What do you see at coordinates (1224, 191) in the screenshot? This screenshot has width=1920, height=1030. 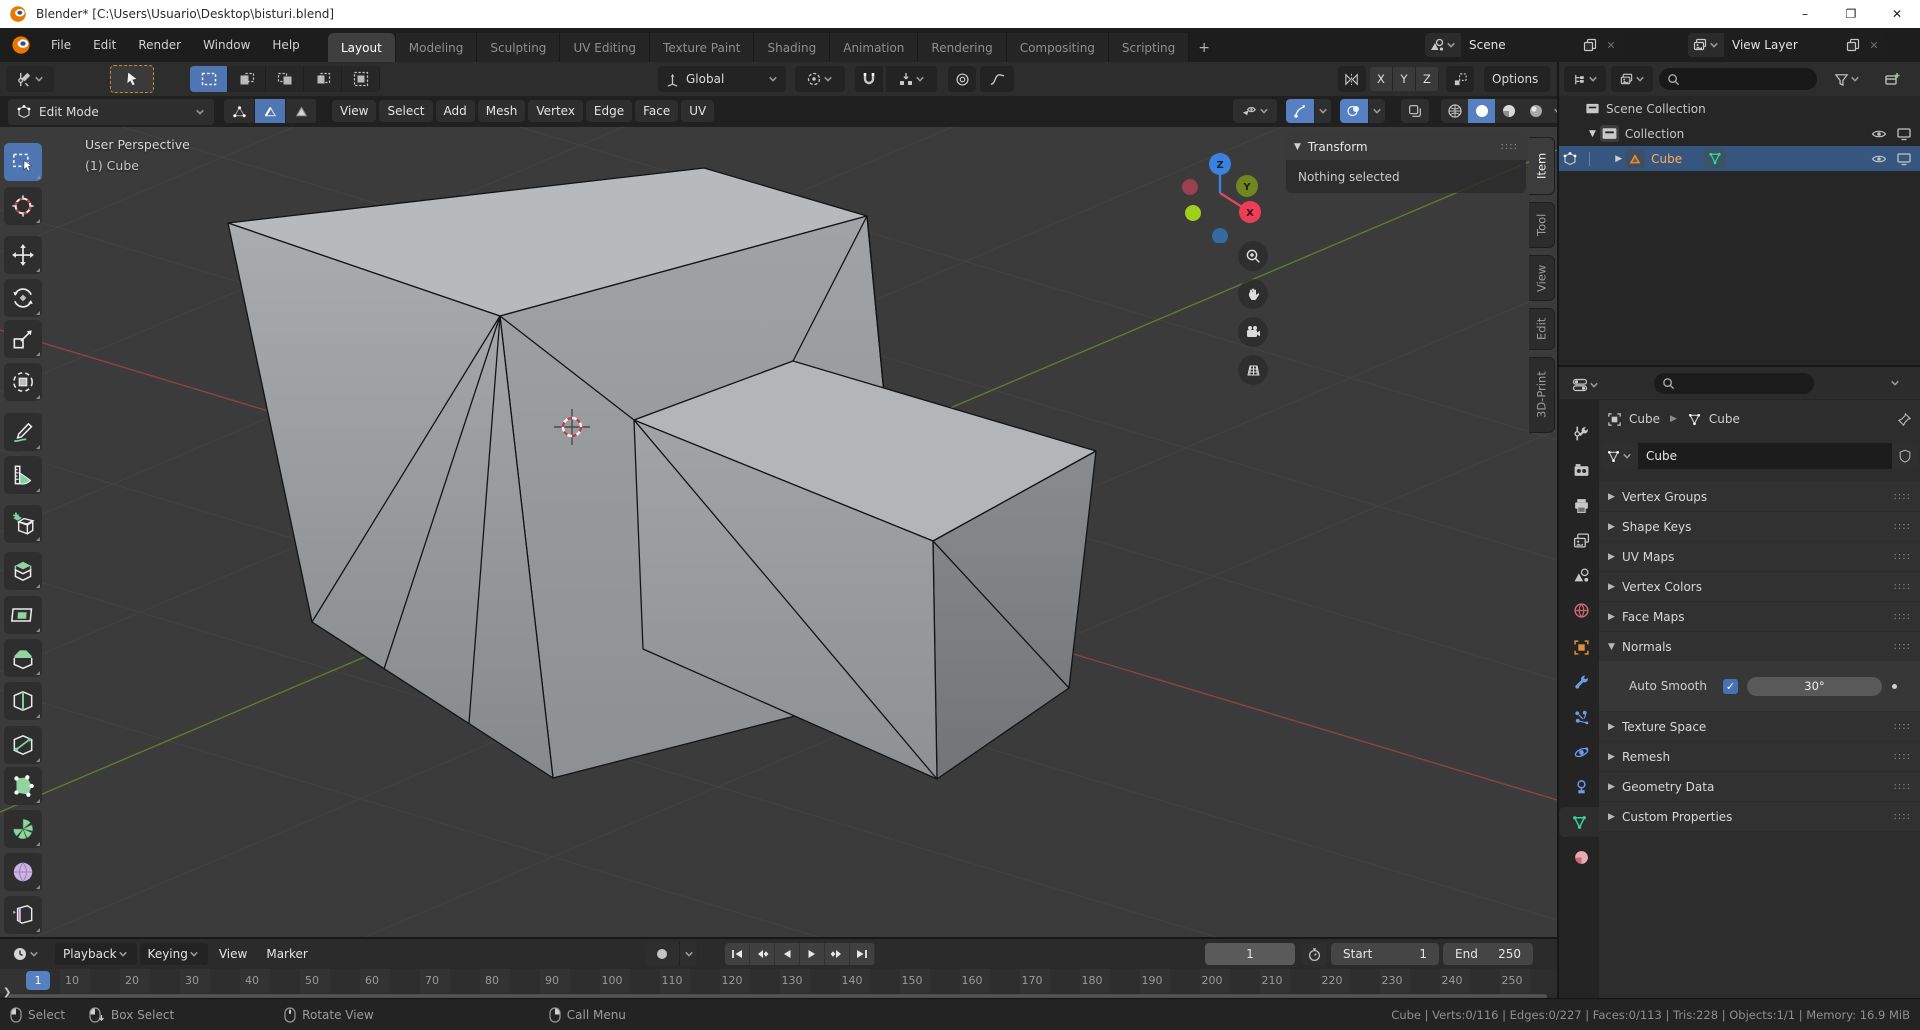 I see `navigation-gizmo: Z Y X` at bounding box center [1224, 191].